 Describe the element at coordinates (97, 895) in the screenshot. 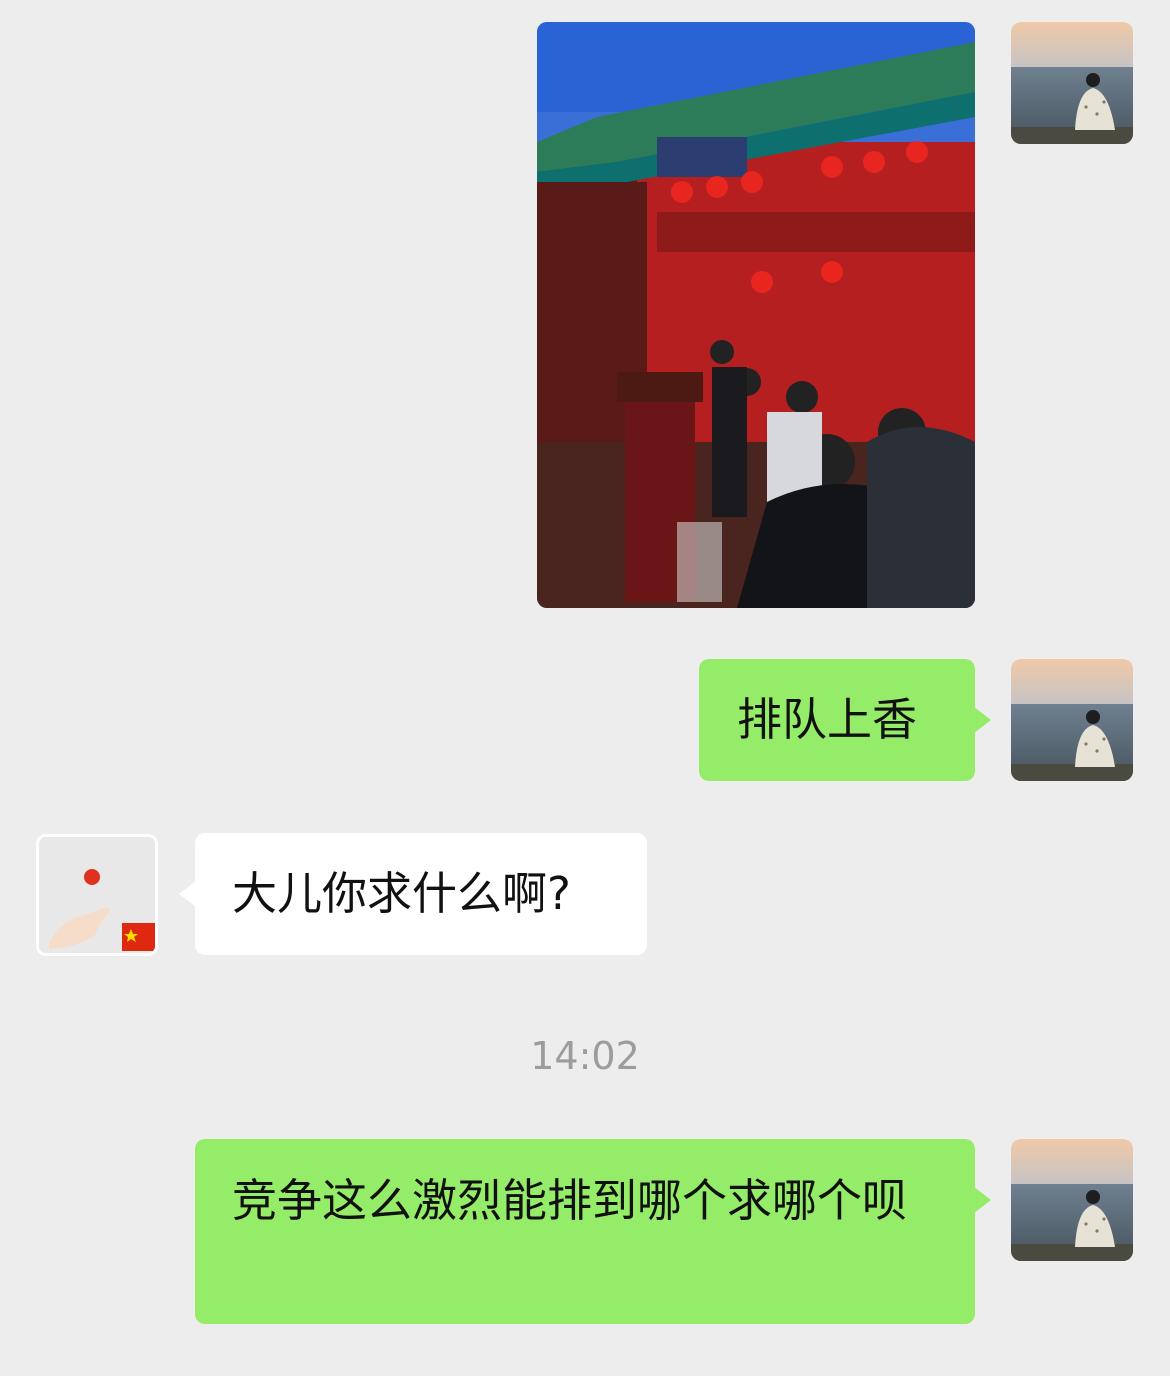

I see `contact-avatar` at that location.